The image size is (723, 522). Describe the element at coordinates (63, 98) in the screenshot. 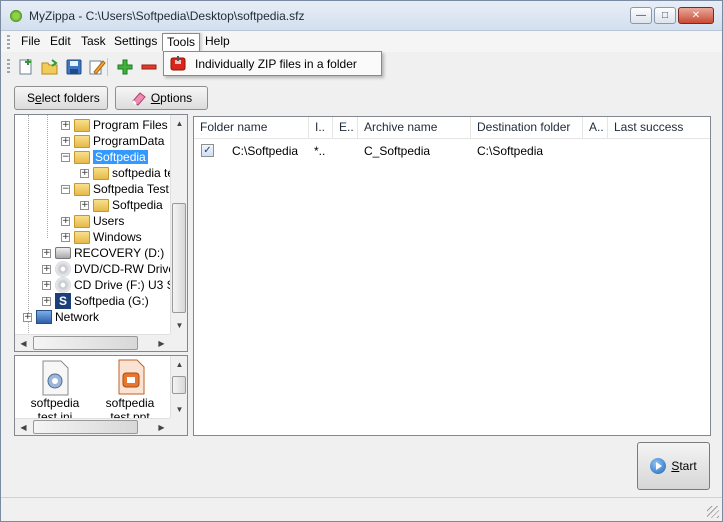

I see `select-folders-label: Select folders` at that location.